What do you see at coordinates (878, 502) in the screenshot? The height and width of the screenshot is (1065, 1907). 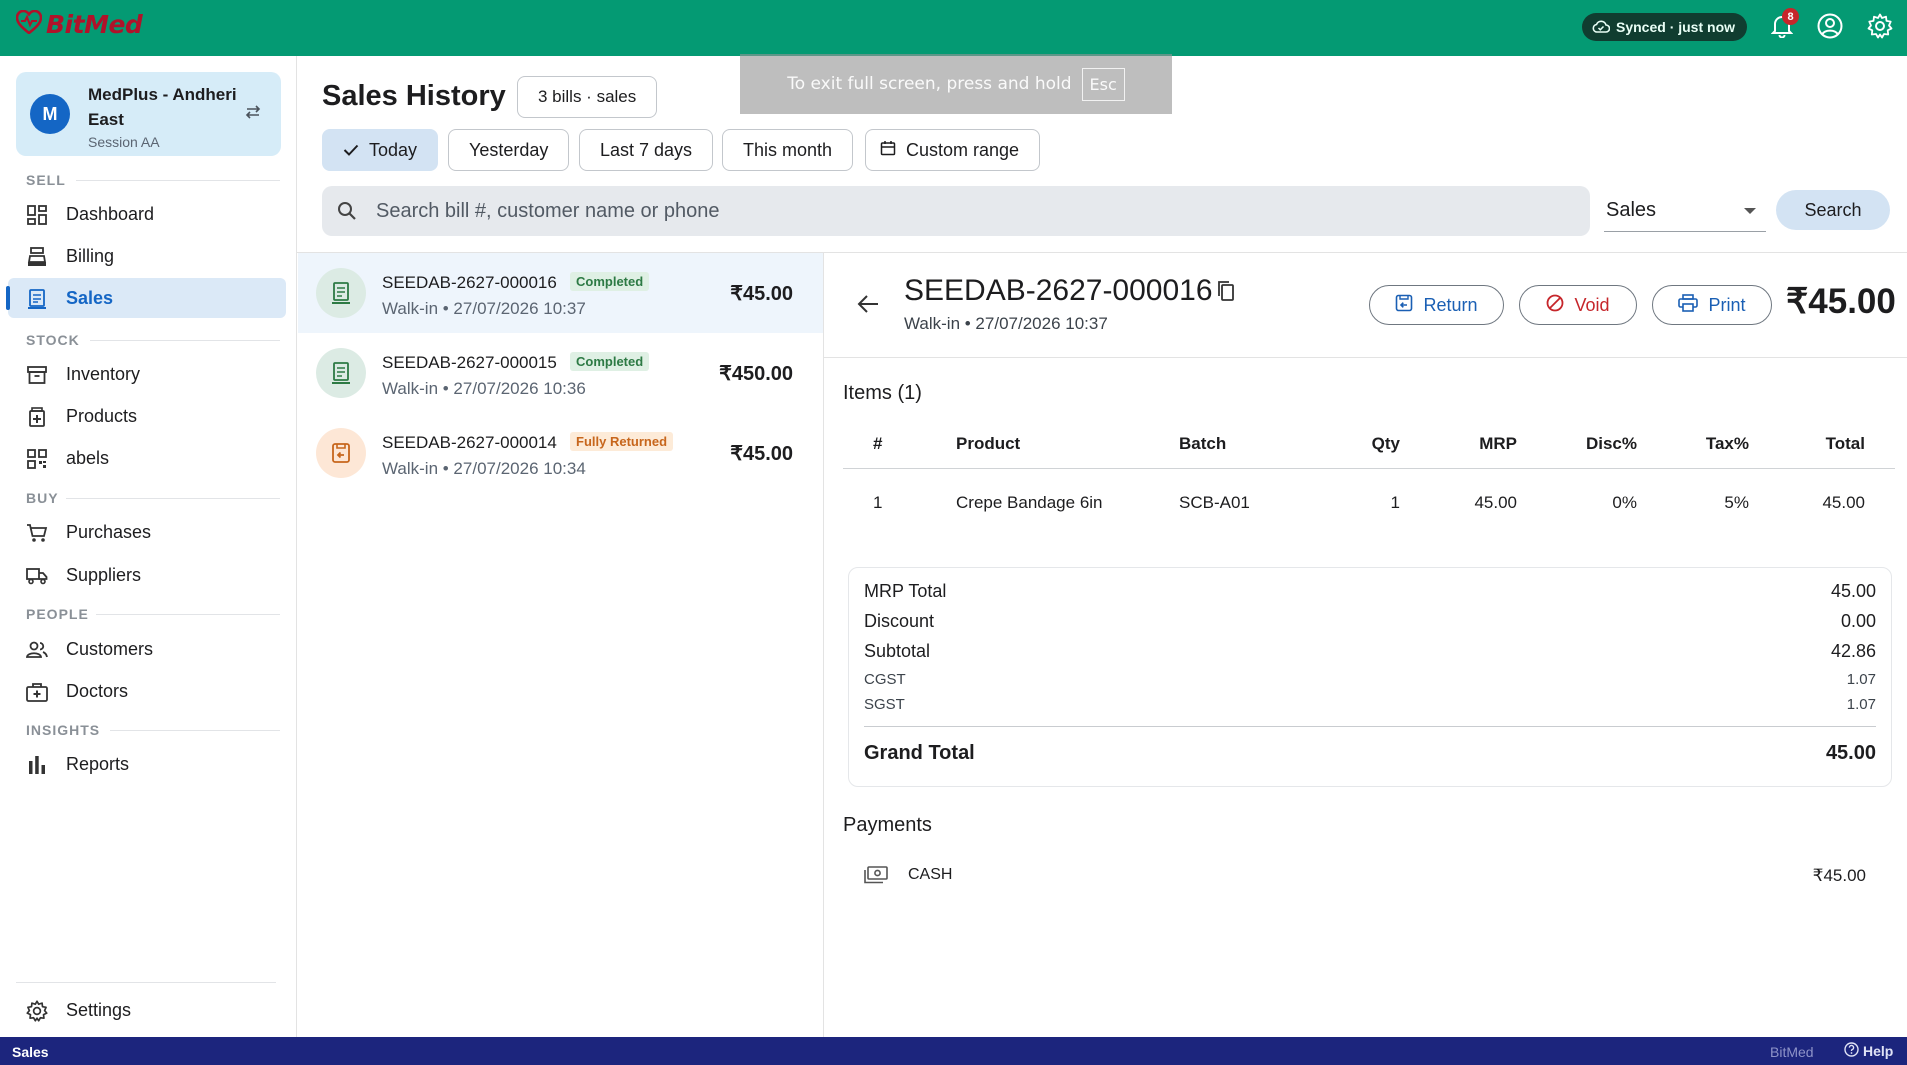 I see `row-index: 1` at bounding box center [878, 502].